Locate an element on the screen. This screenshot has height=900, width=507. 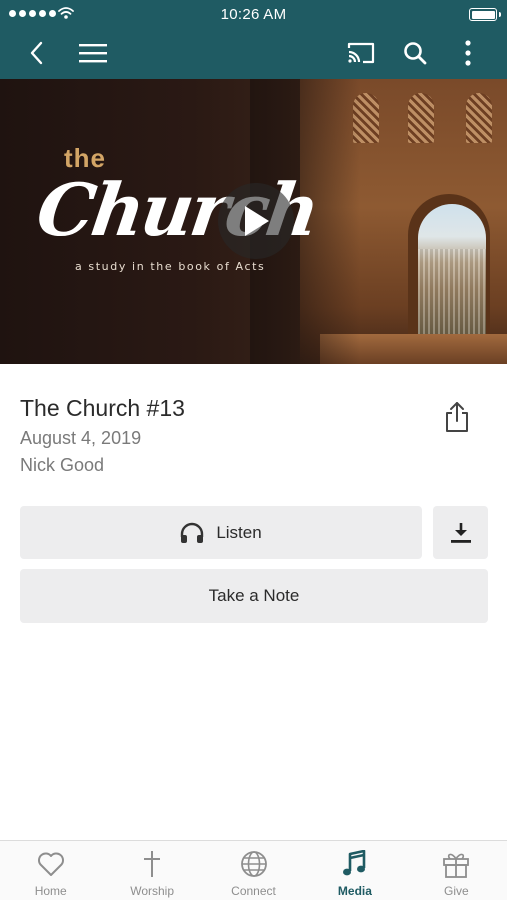
tab-label: Worship is located at coordinates (152, 891).